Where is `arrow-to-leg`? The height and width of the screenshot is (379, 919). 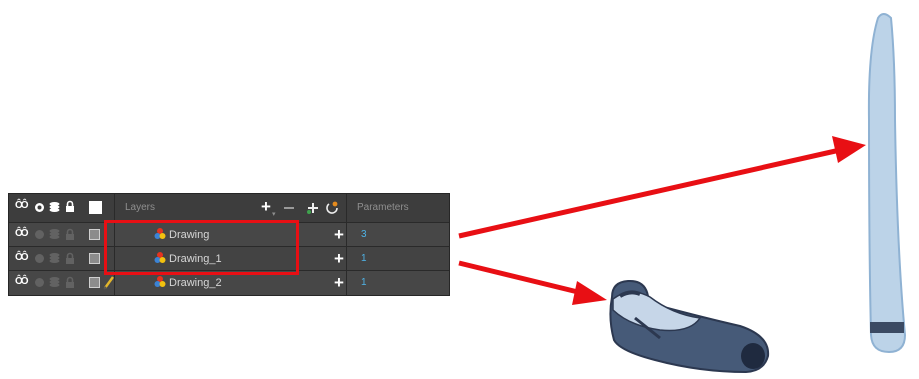 arrow-to-leg is located at coordinates (662, 187).